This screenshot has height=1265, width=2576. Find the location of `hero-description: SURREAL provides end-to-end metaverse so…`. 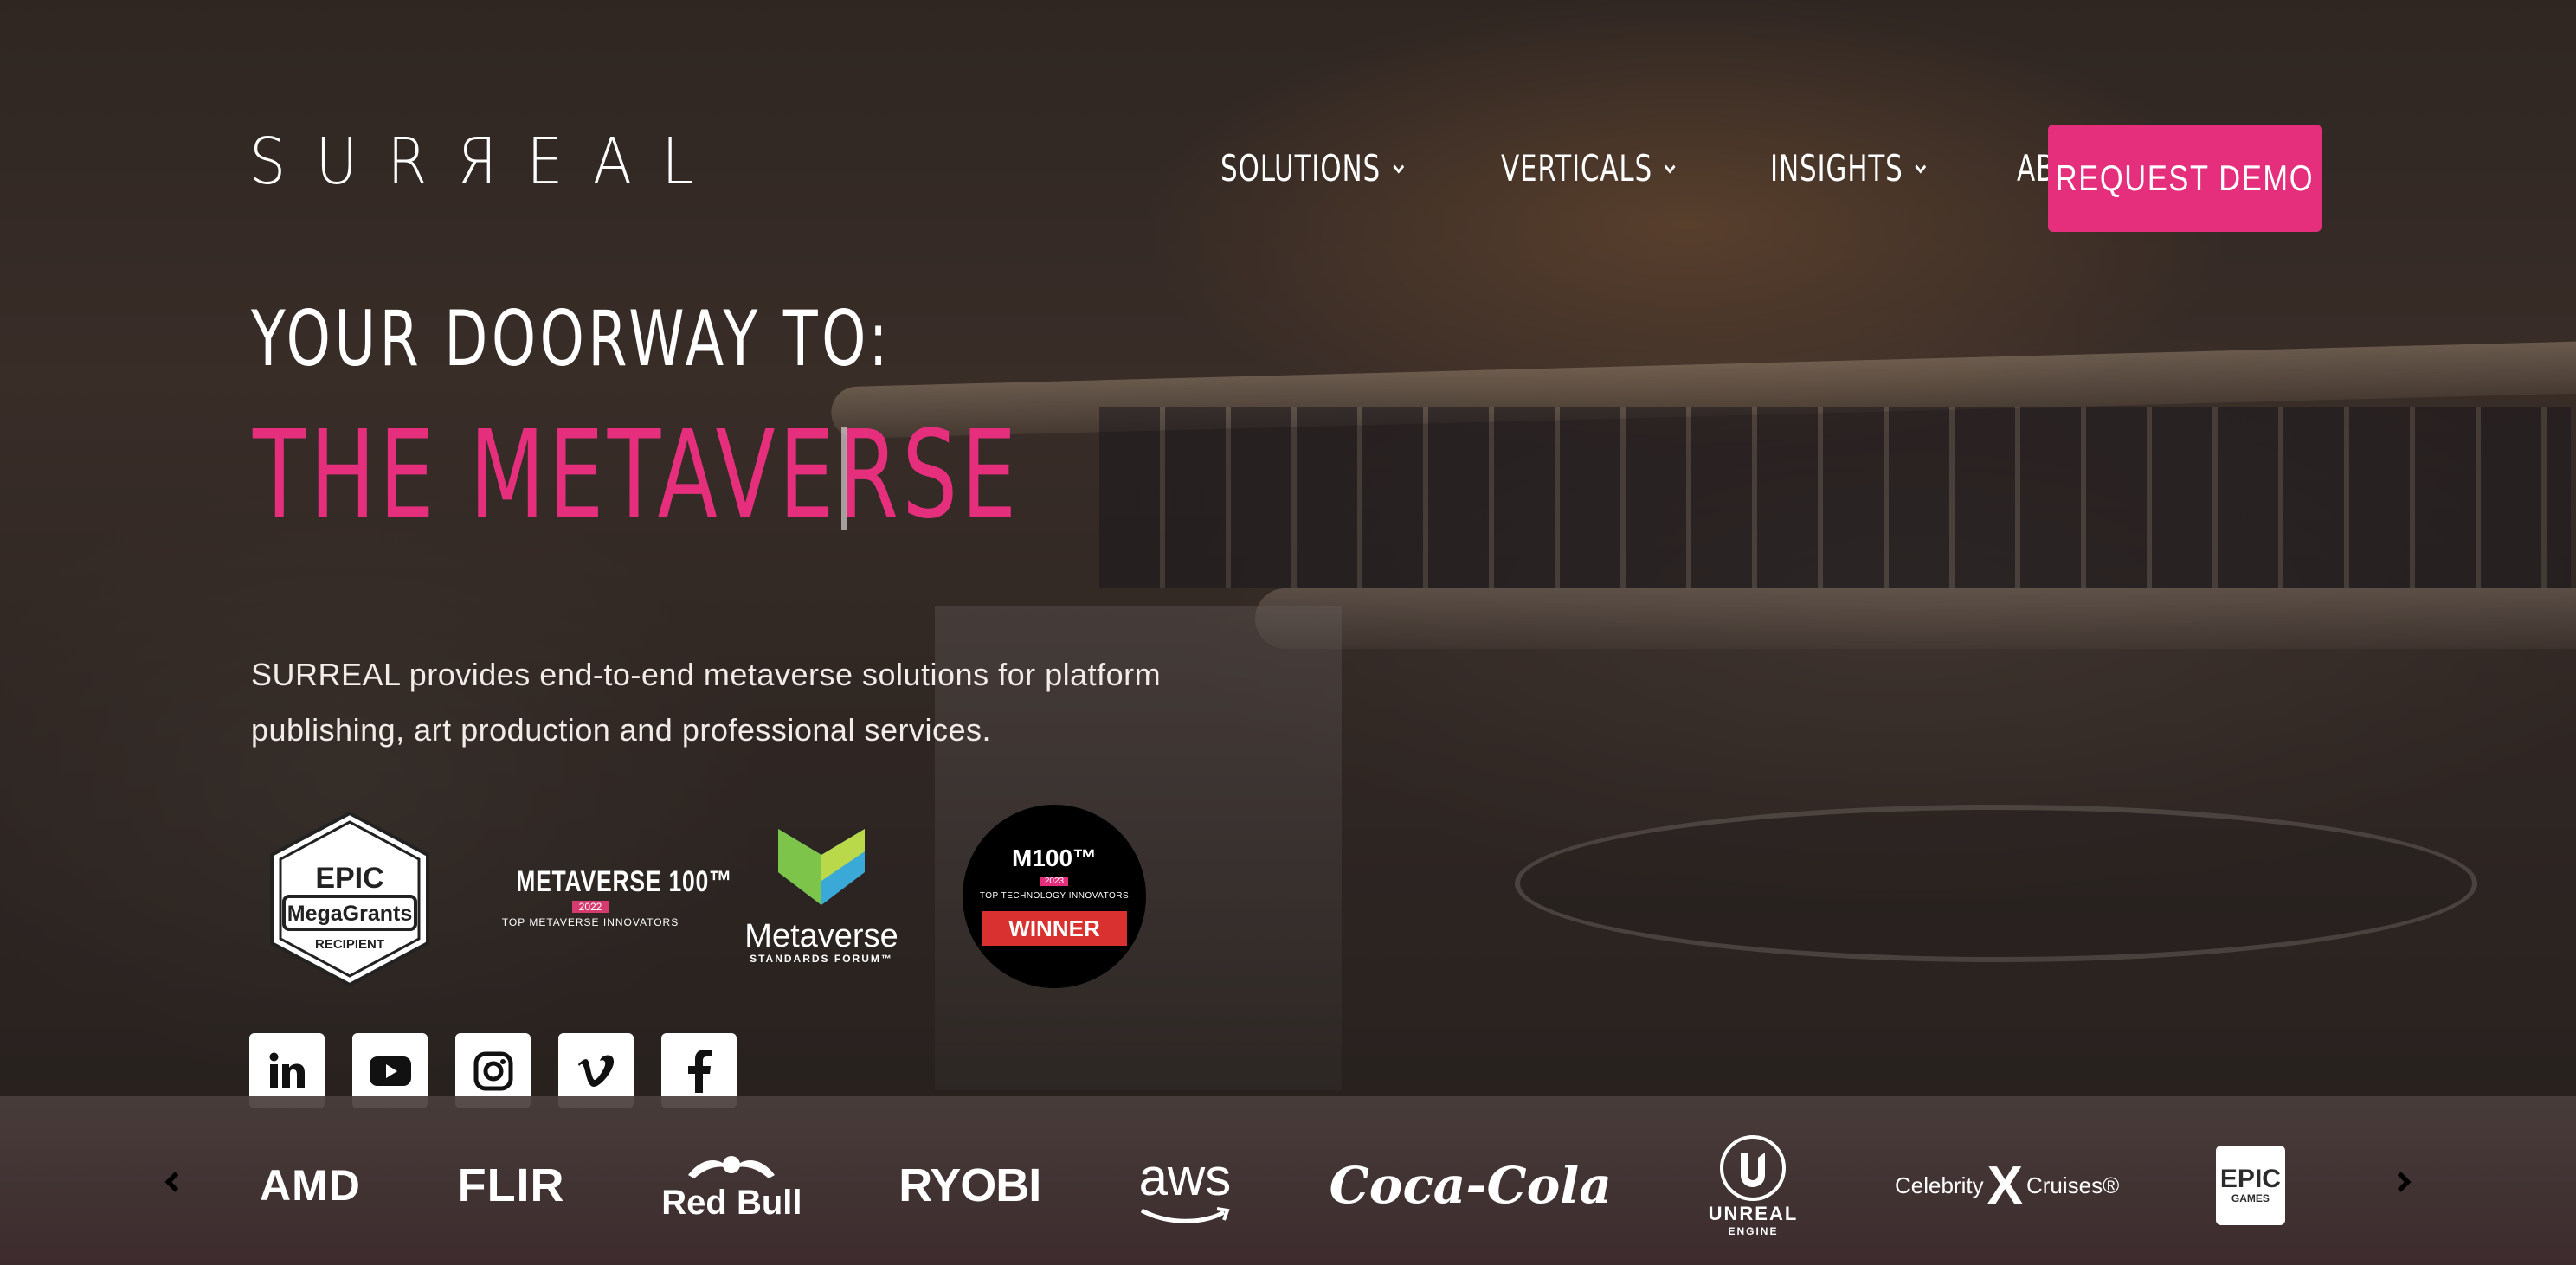

hero-description: SURREAL provides end-to-end metaverse so… is located at coordinates (706, 702).